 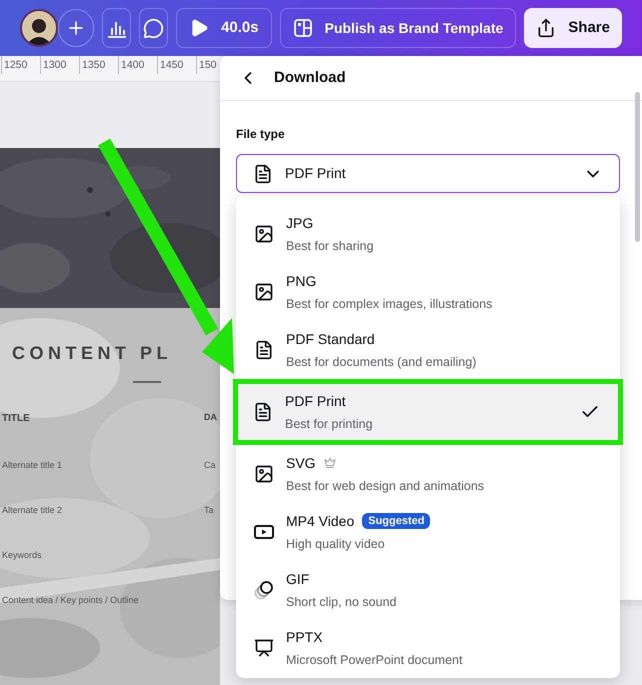 What do you see at coordinates (260, 134) in the screenshot?
I see `field-label: File type` at bounding box center [260, 134].